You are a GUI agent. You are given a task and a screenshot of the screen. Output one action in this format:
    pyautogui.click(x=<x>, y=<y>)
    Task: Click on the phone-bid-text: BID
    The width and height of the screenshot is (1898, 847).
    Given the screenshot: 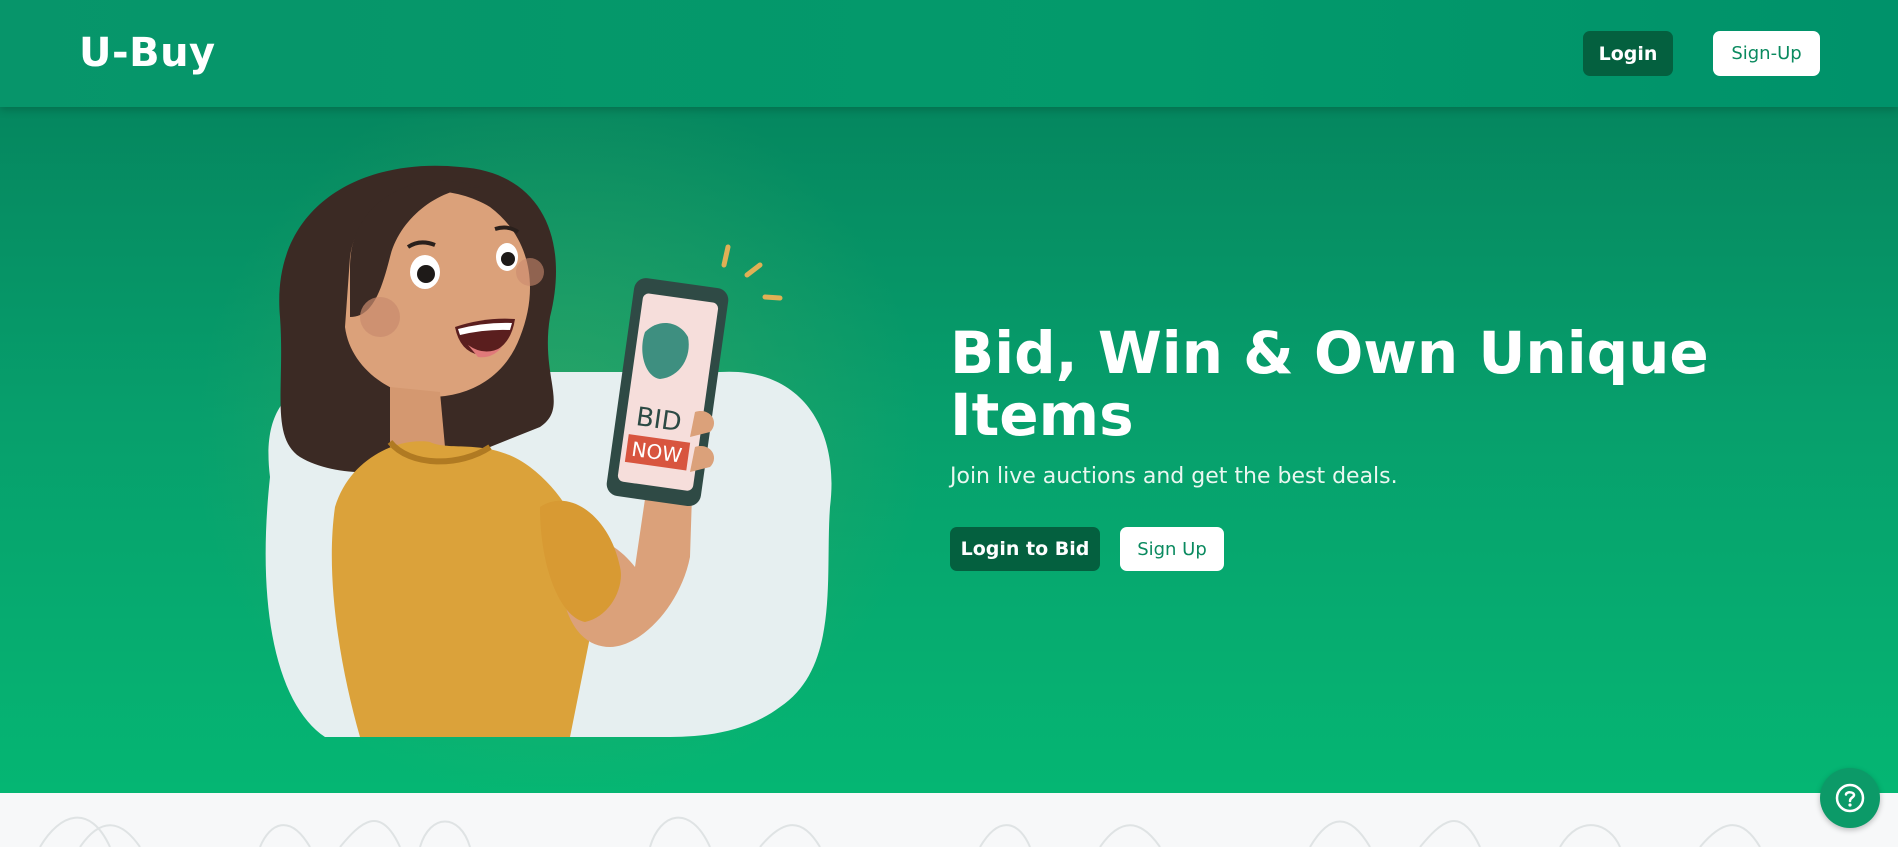 What is the action you would take?
    pyautogui.click(x=658, y=420)
    